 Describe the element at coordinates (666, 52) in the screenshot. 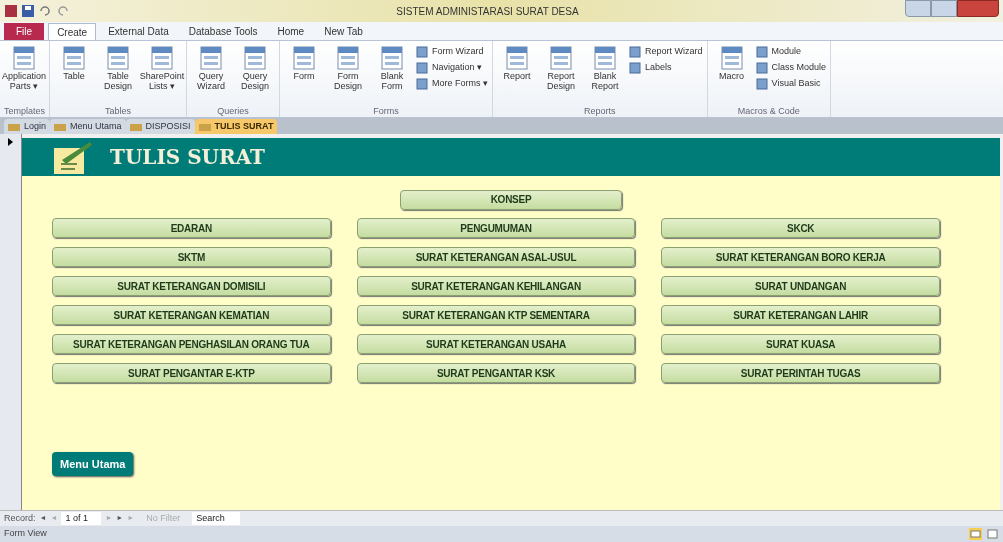

I see `ribbon-small-button: Report Wizard` at that location.